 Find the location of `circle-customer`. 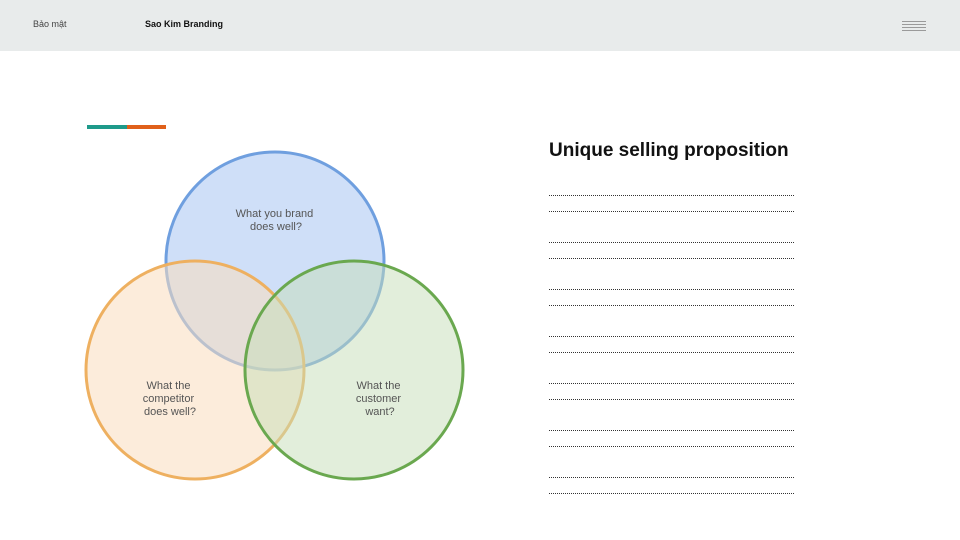

circle-customer is located at coordinates (354, 370).